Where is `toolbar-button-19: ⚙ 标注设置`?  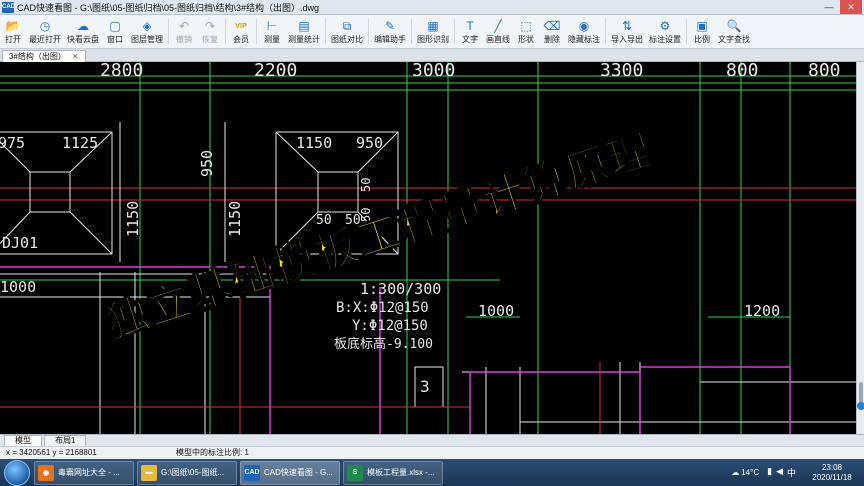 toolbar-button-19: ⚙ 标注设置 is located at coordinates (665, 31).